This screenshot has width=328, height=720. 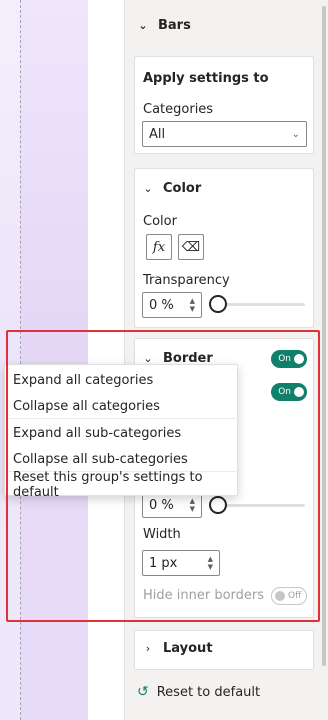 I want to click on bars-section-header: ⌄ Bars, so click(x=164, y=25).